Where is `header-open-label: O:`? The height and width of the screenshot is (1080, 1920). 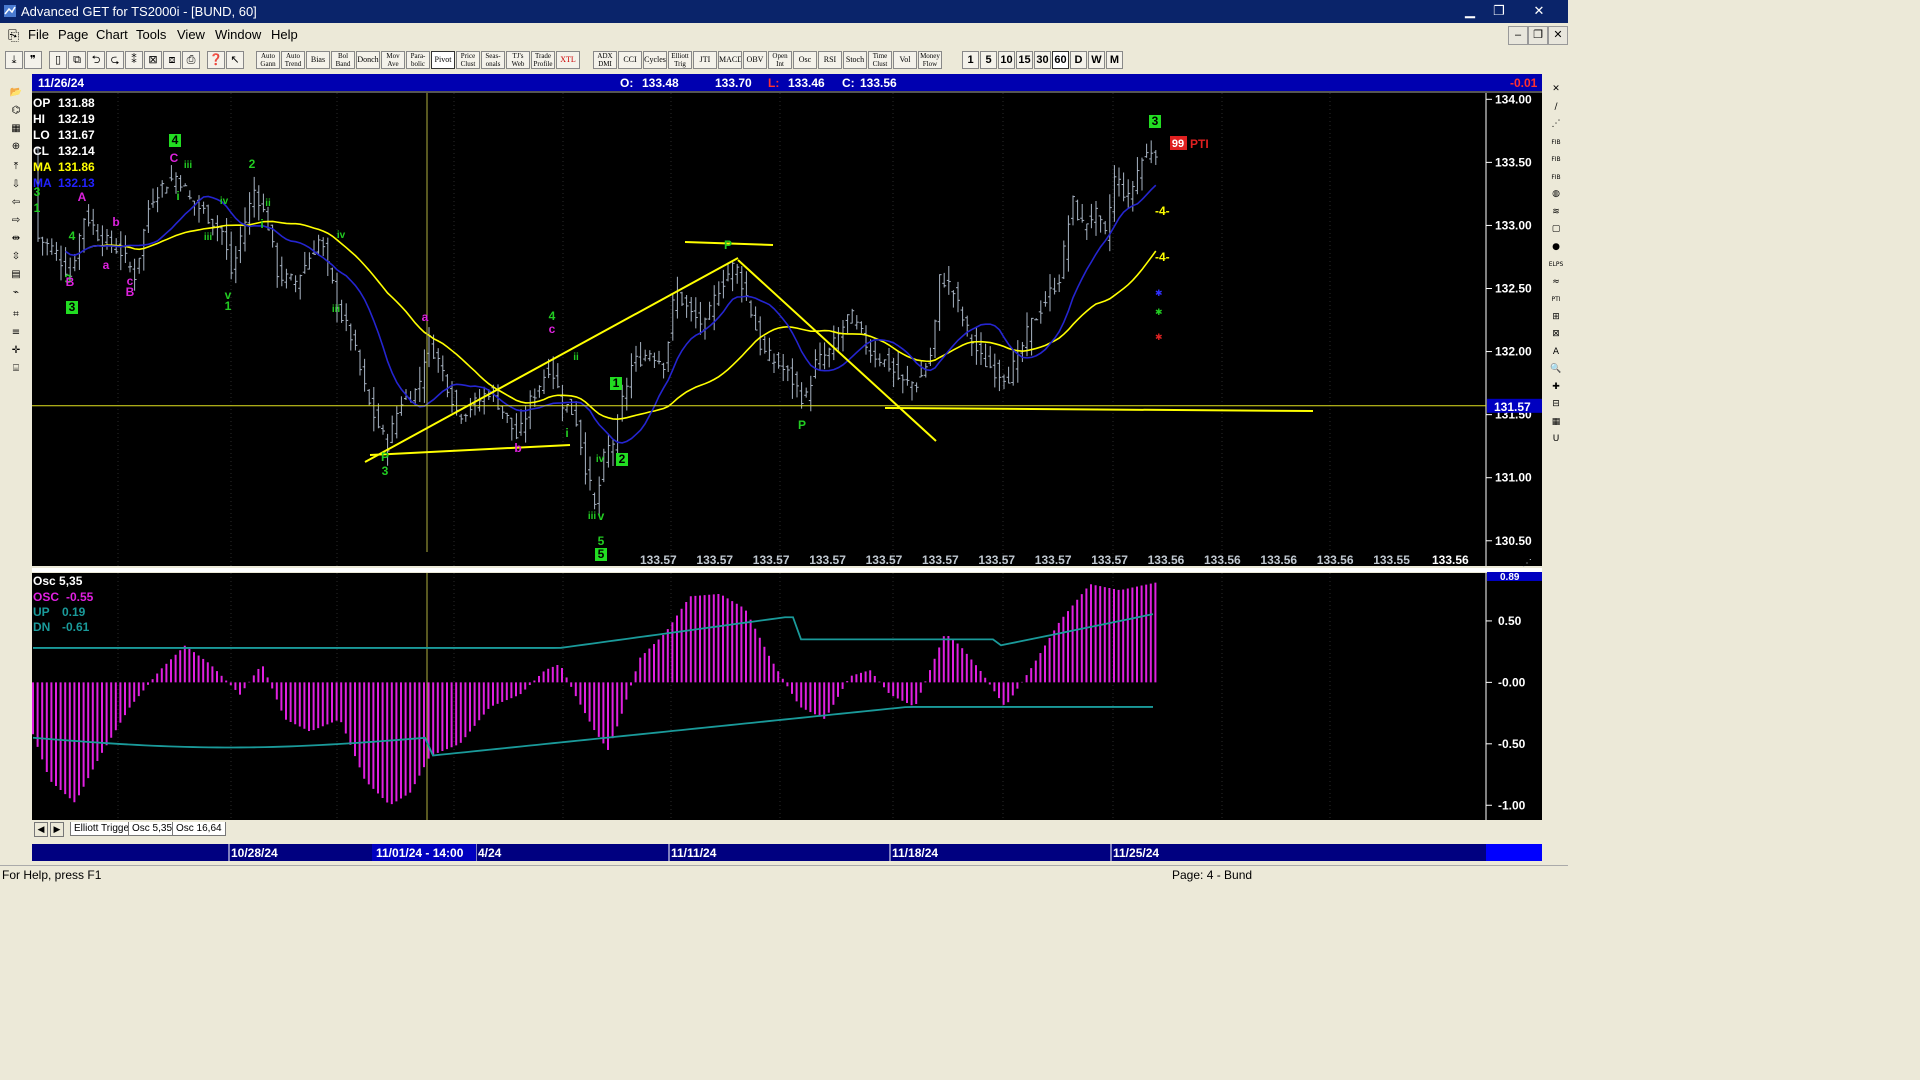 header-open-label: O: is located at coordinates (626, 83).